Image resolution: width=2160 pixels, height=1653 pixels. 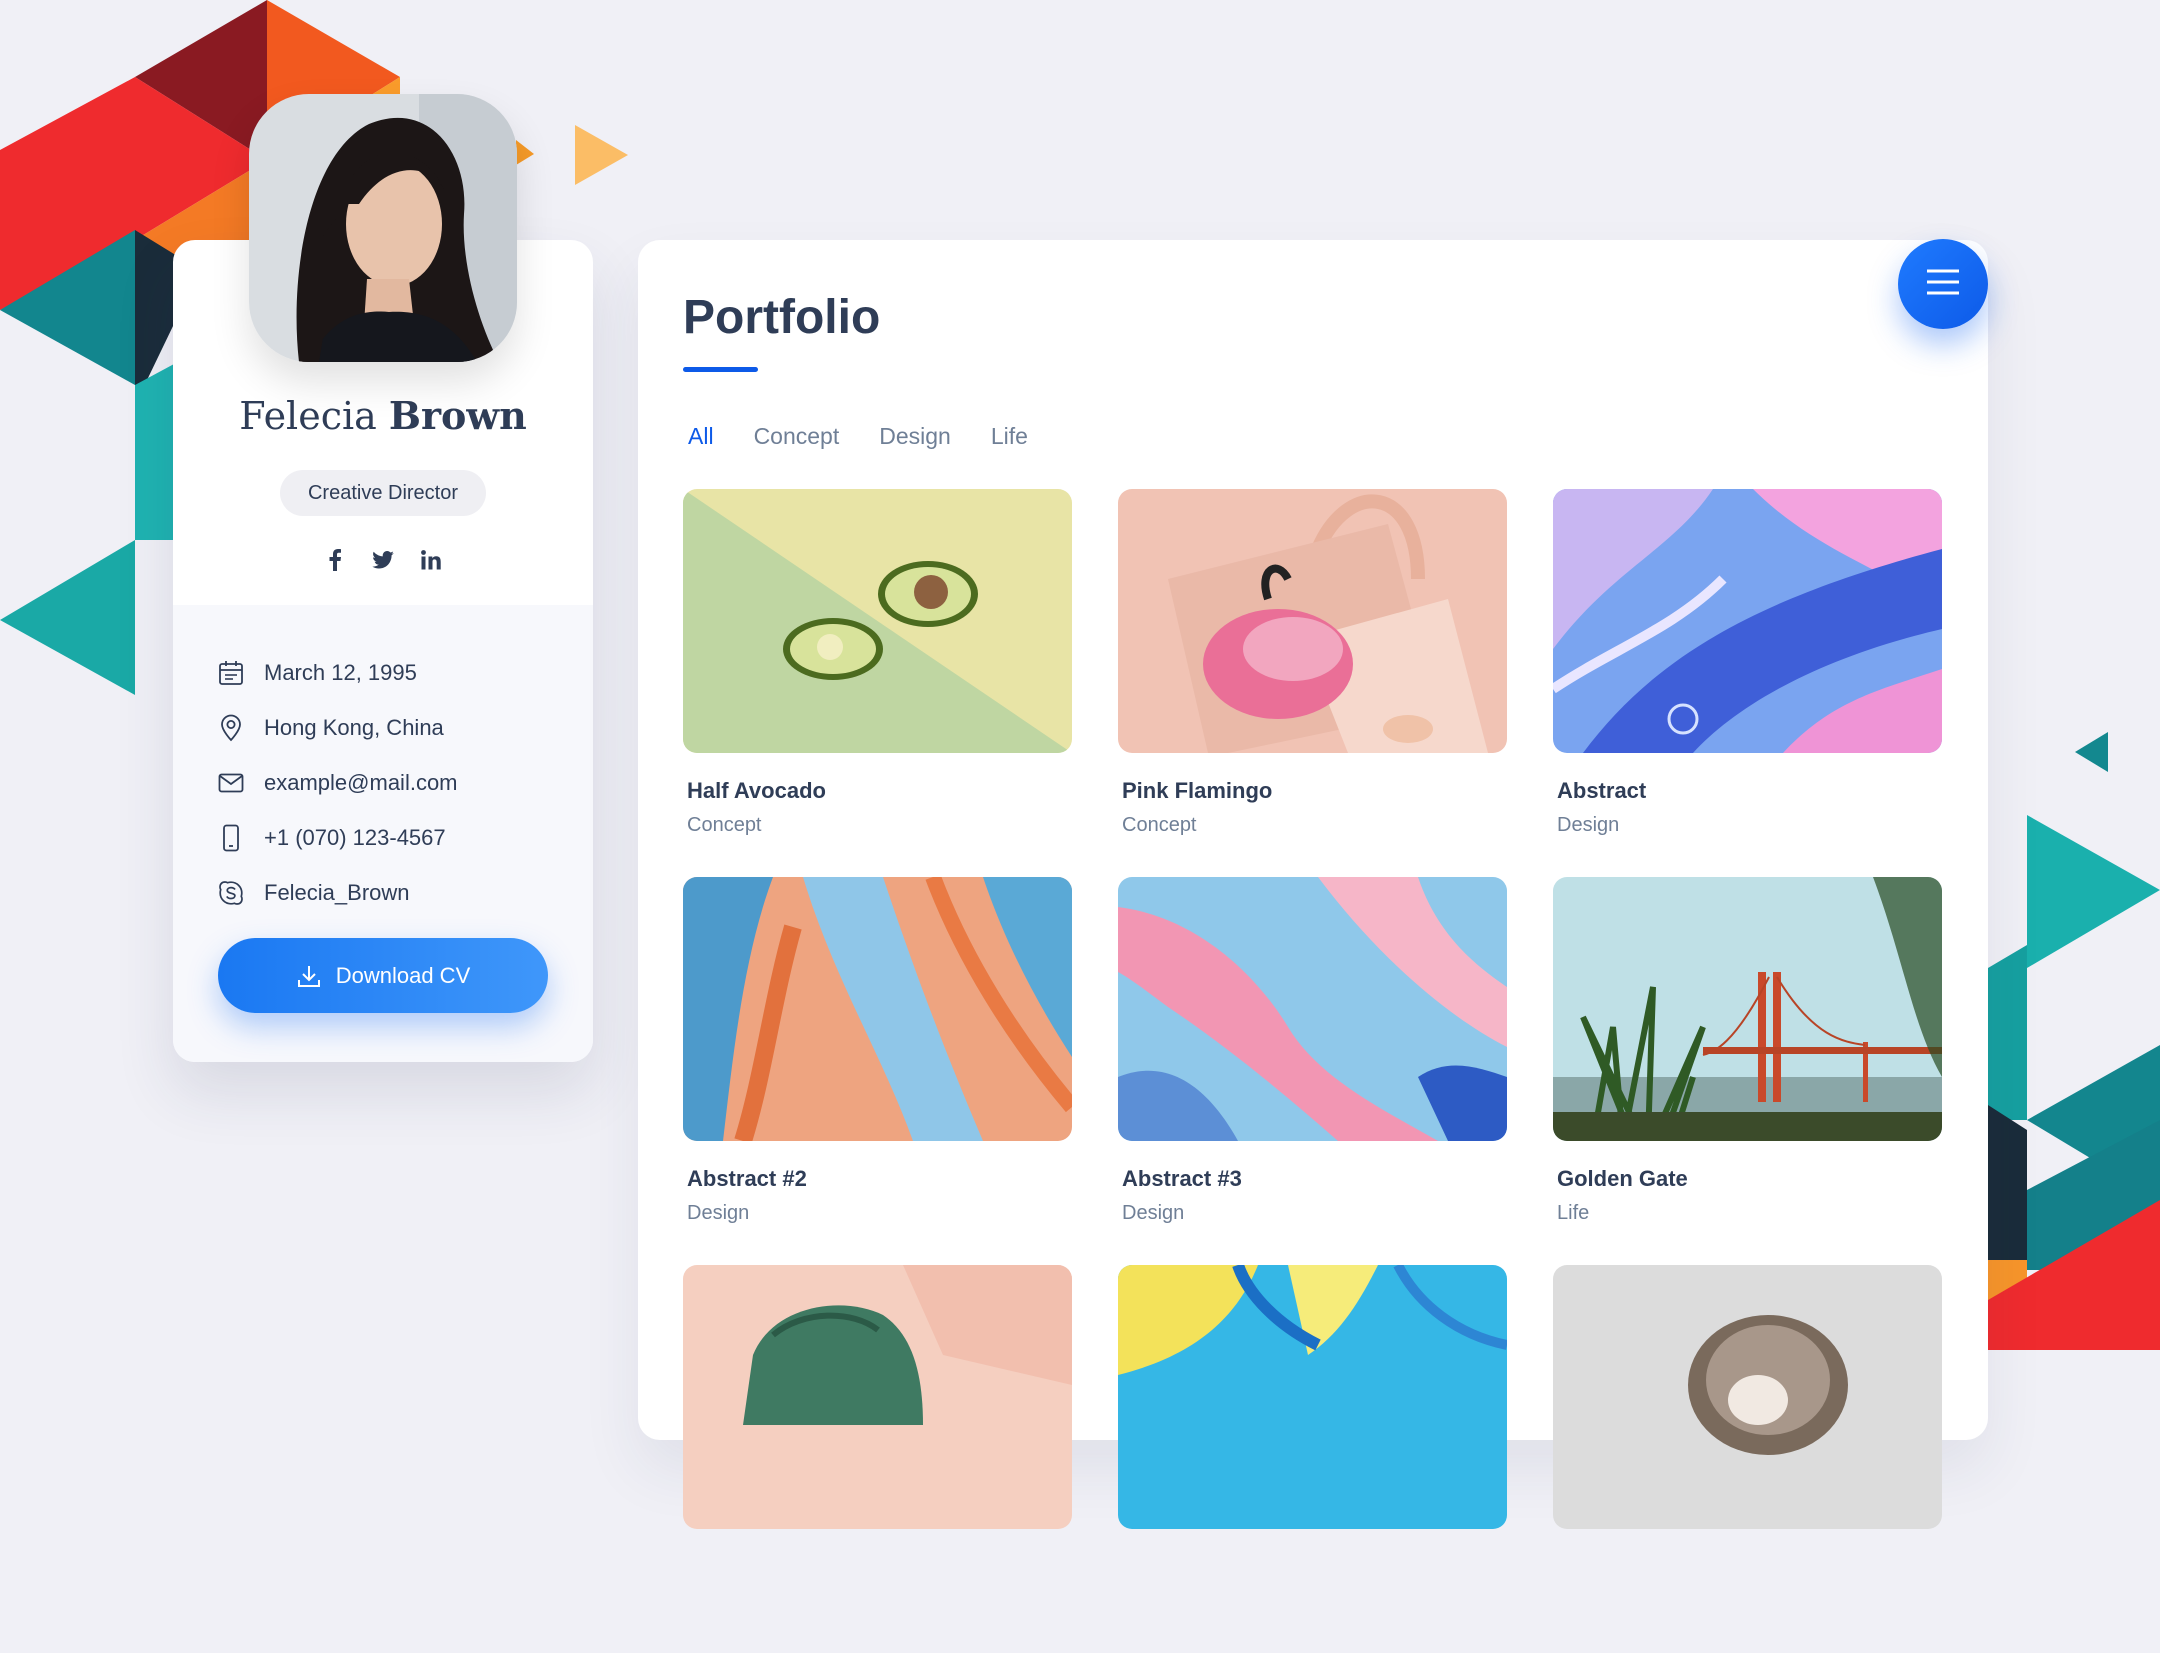 I want to click on shoe-image, so click(x=877, y=1397).